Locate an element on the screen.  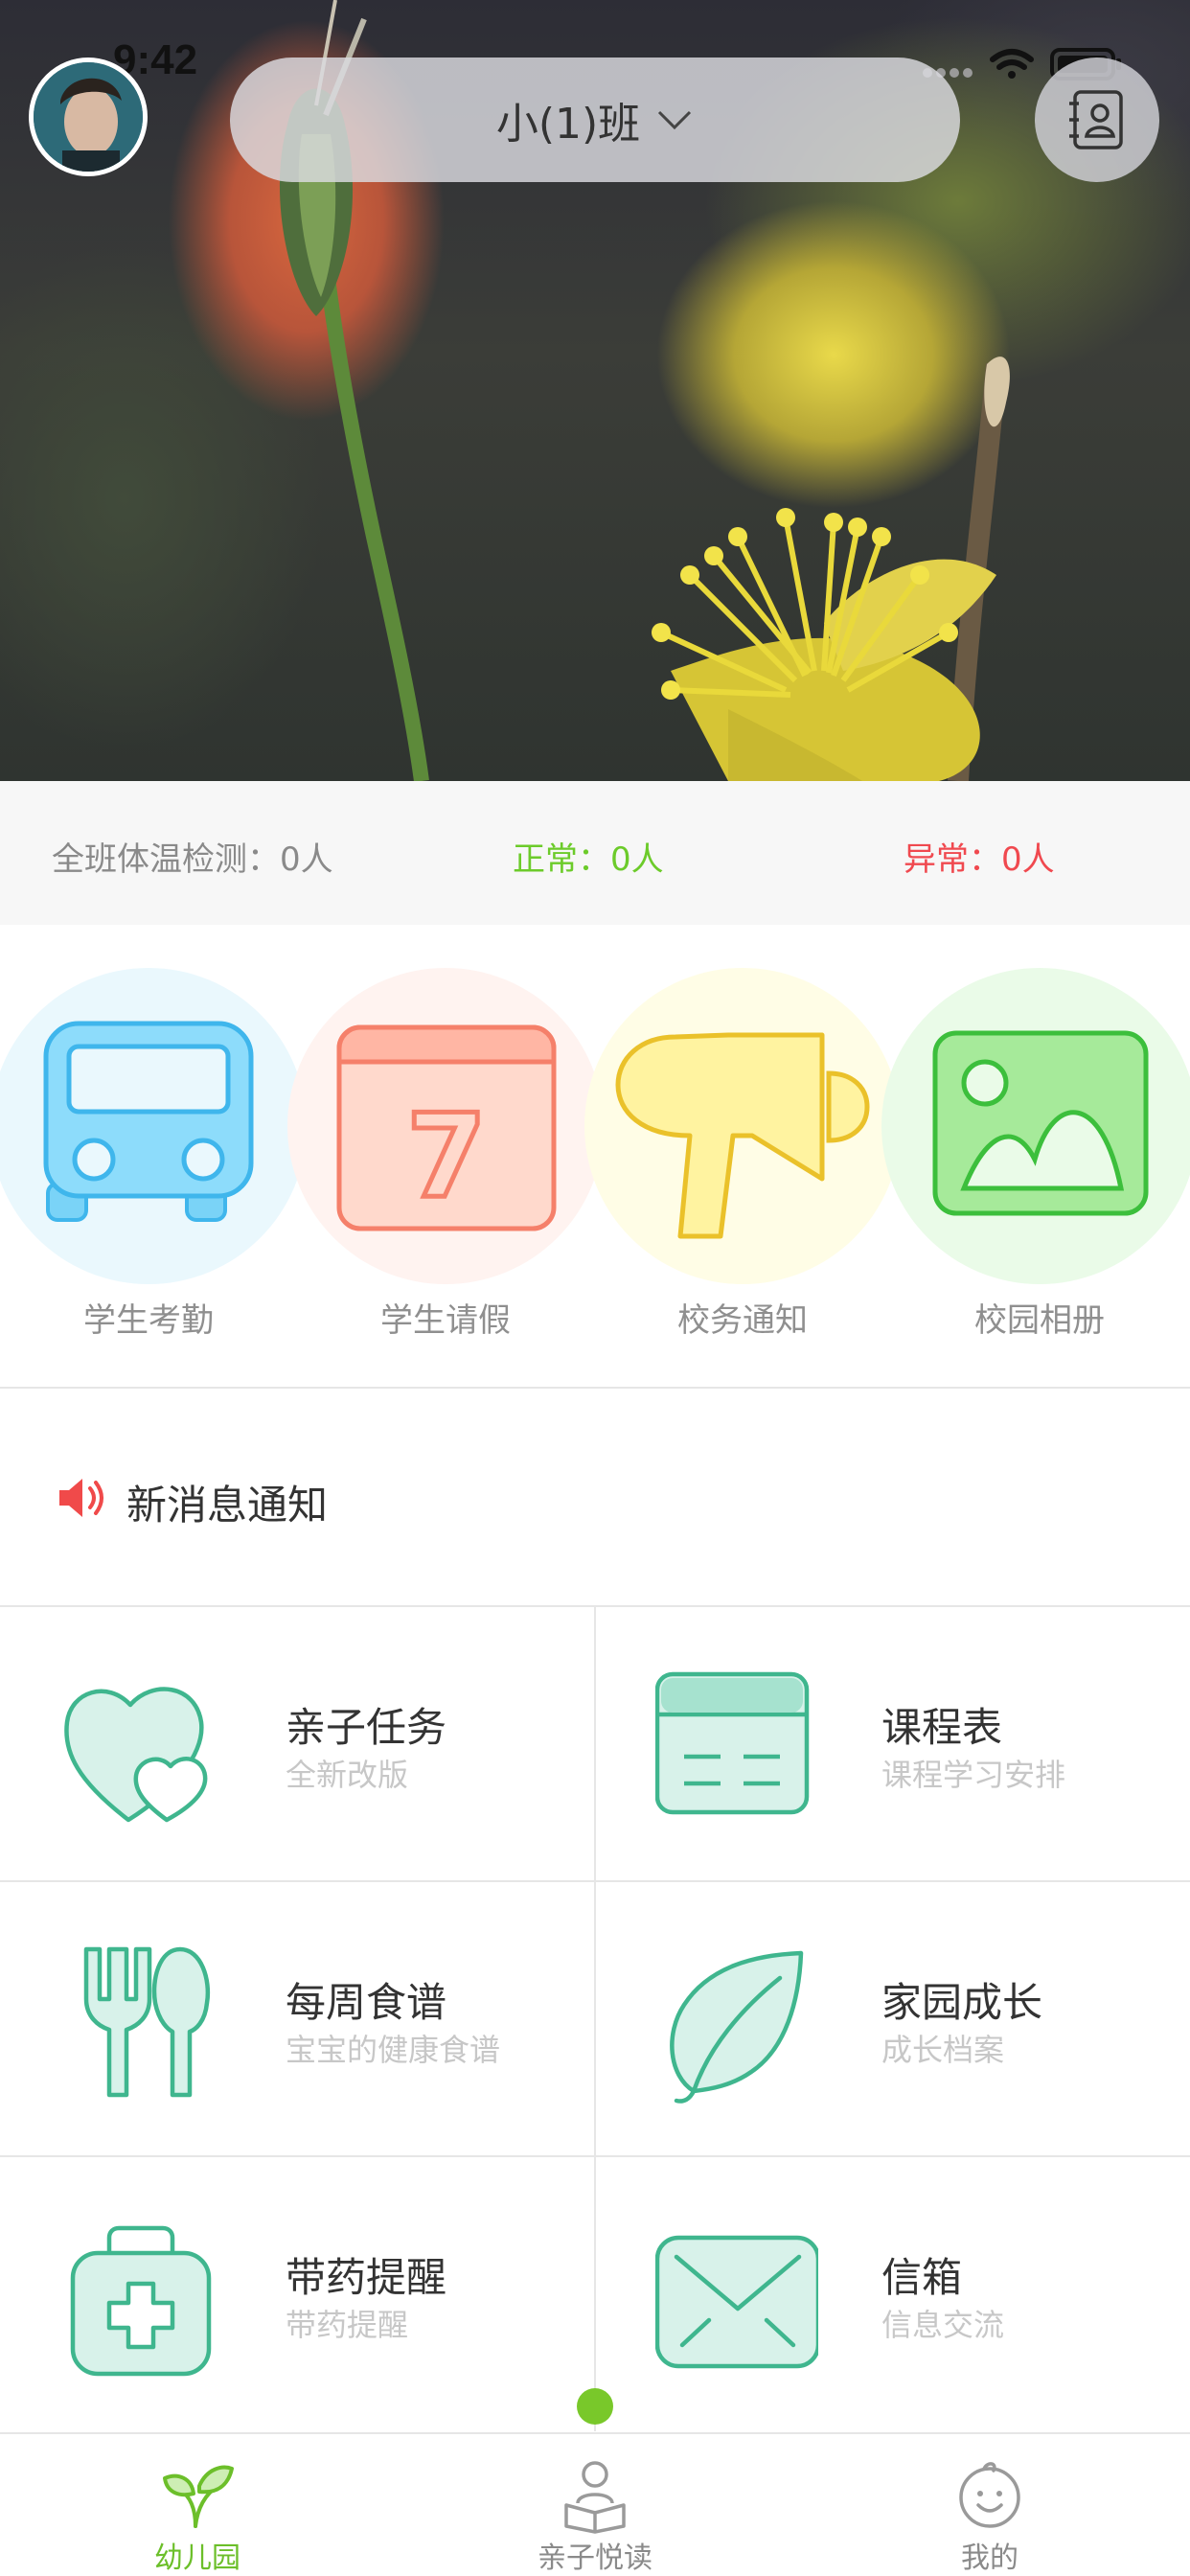
tab-label: 幼儿园 is located at coordinates (197, 2558).